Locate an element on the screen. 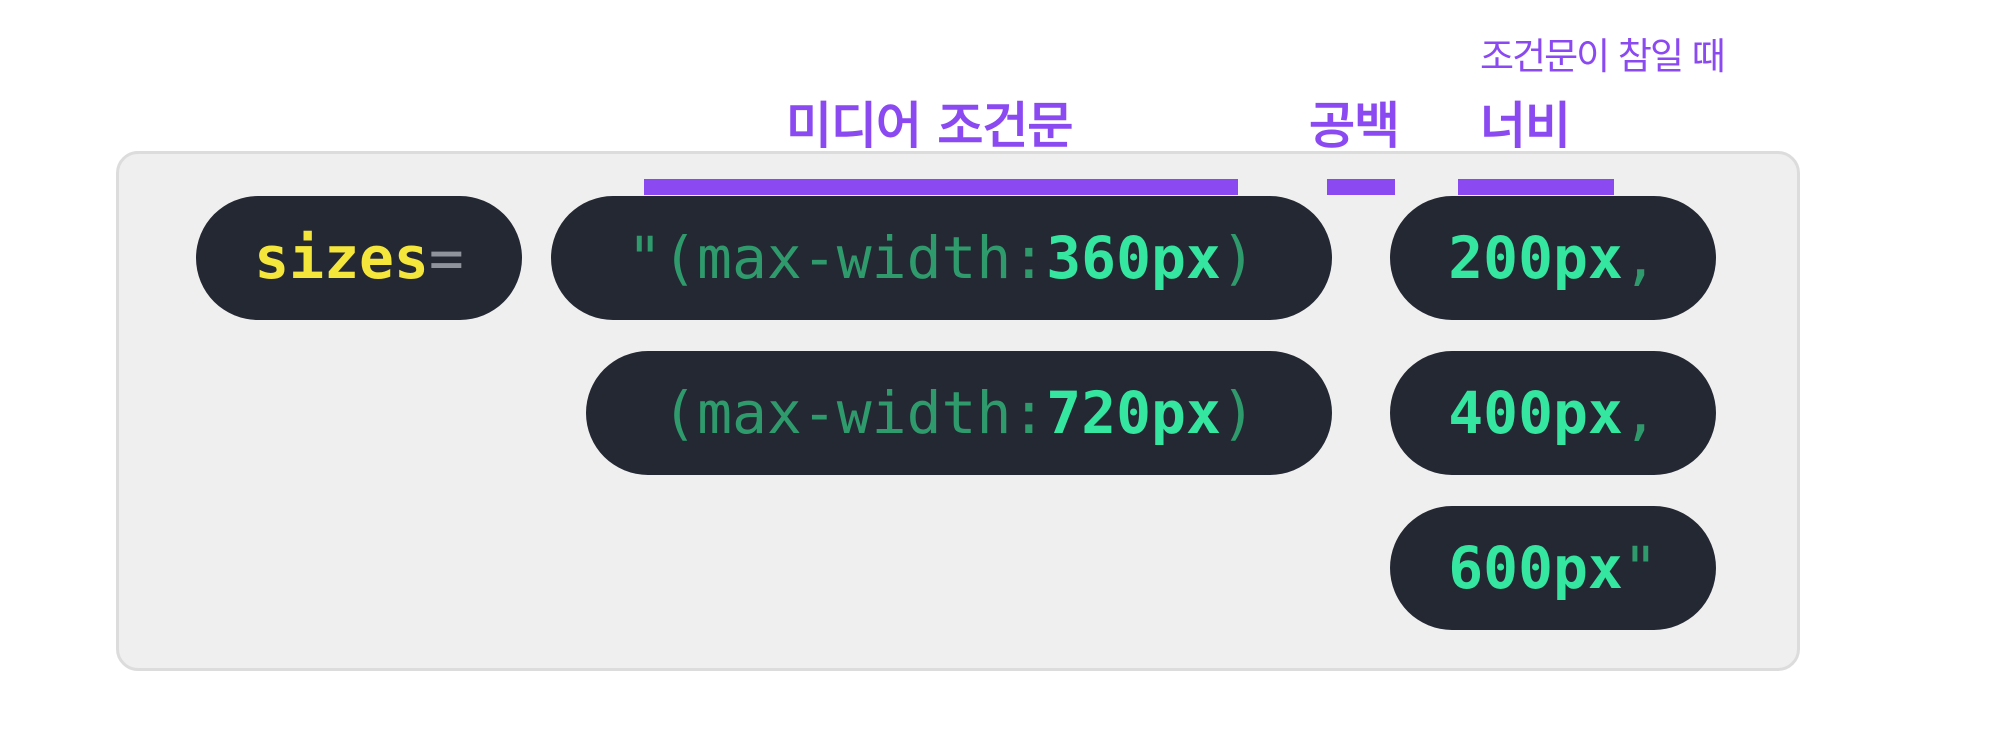 The height and width of the screenshot is (744, 2000). width-label: 너비 is located at coordinates (1525, 126).